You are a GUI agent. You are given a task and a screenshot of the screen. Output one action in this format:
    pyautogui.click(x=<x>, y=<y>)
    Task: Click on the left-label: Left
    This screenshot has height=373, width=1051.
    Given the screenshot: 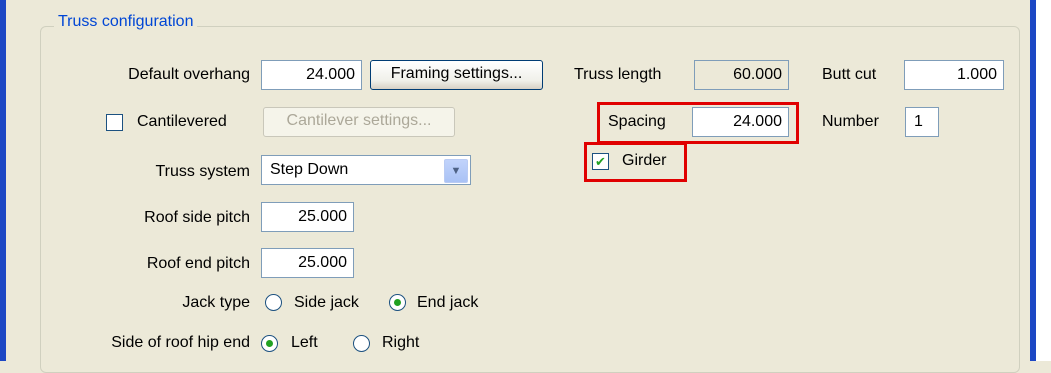 What is the action you would take?
    pyautogui.click(x=304, y=343)
    